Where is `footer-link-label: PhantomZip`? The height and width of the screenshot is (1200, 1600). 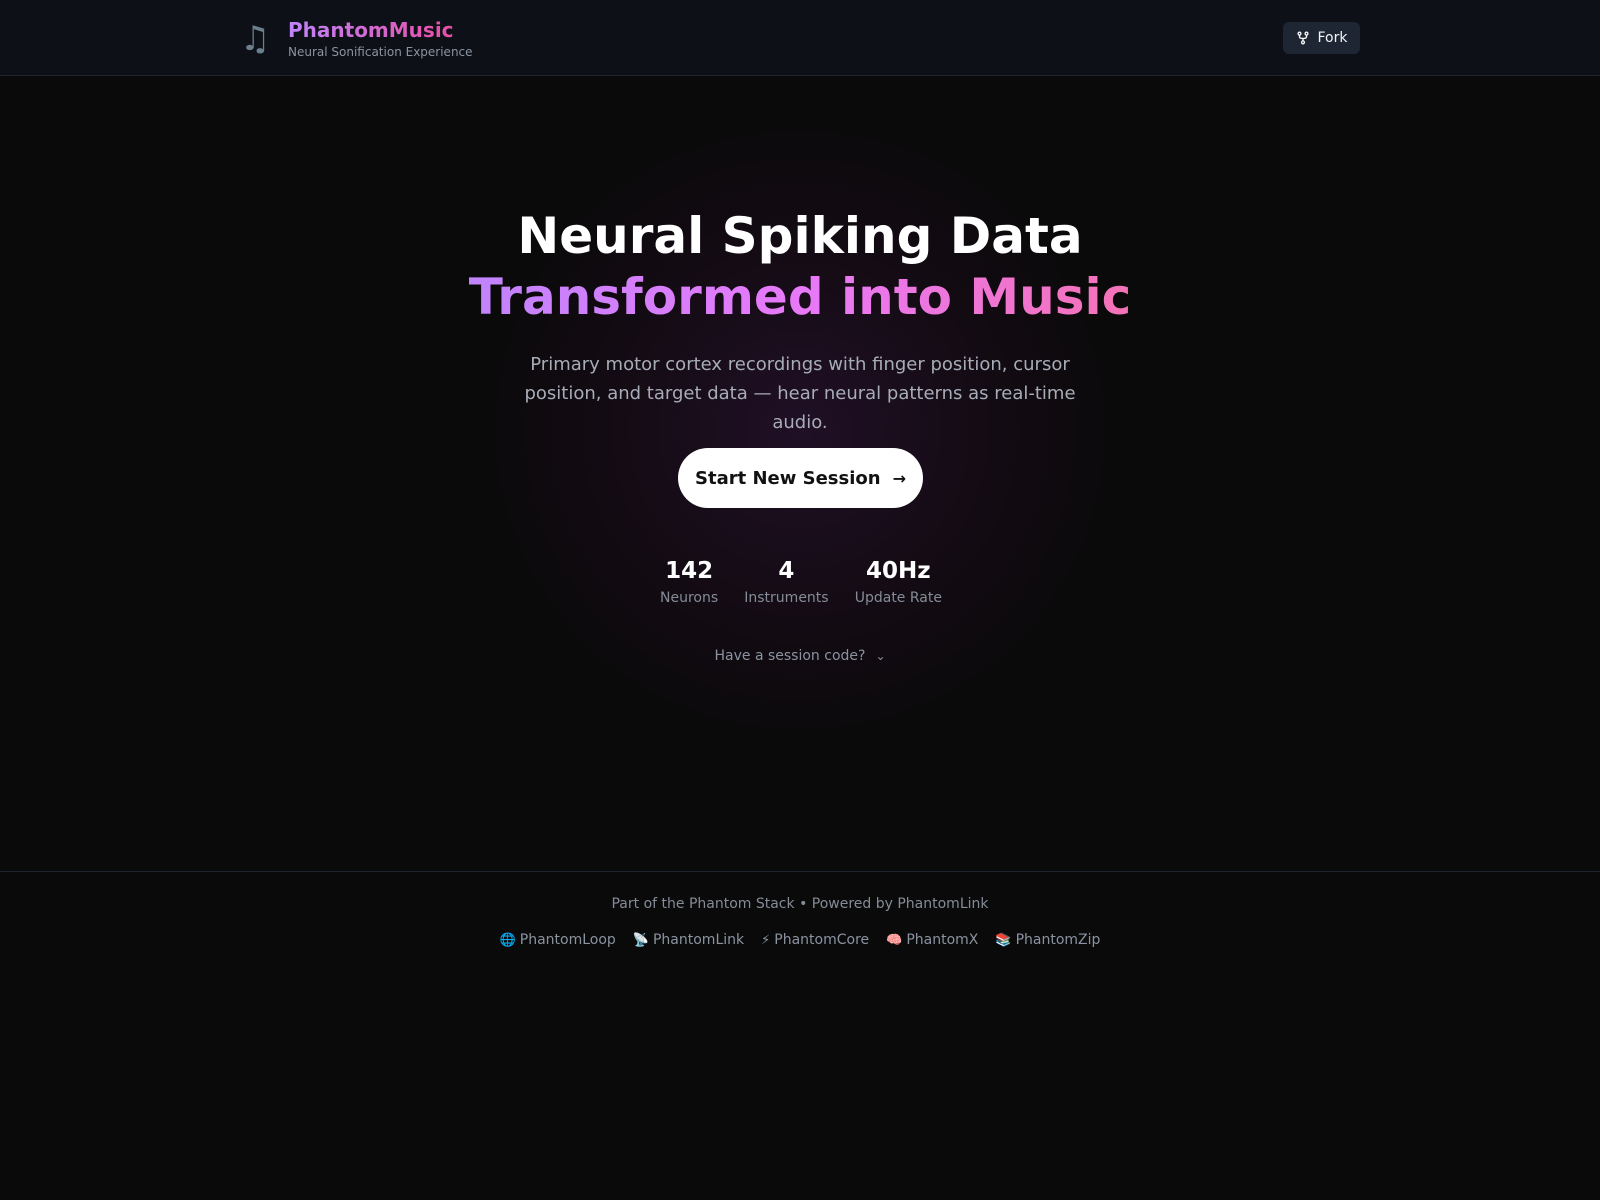
footer-link-label: PhantomZip is located at coordinates (1058, 940).